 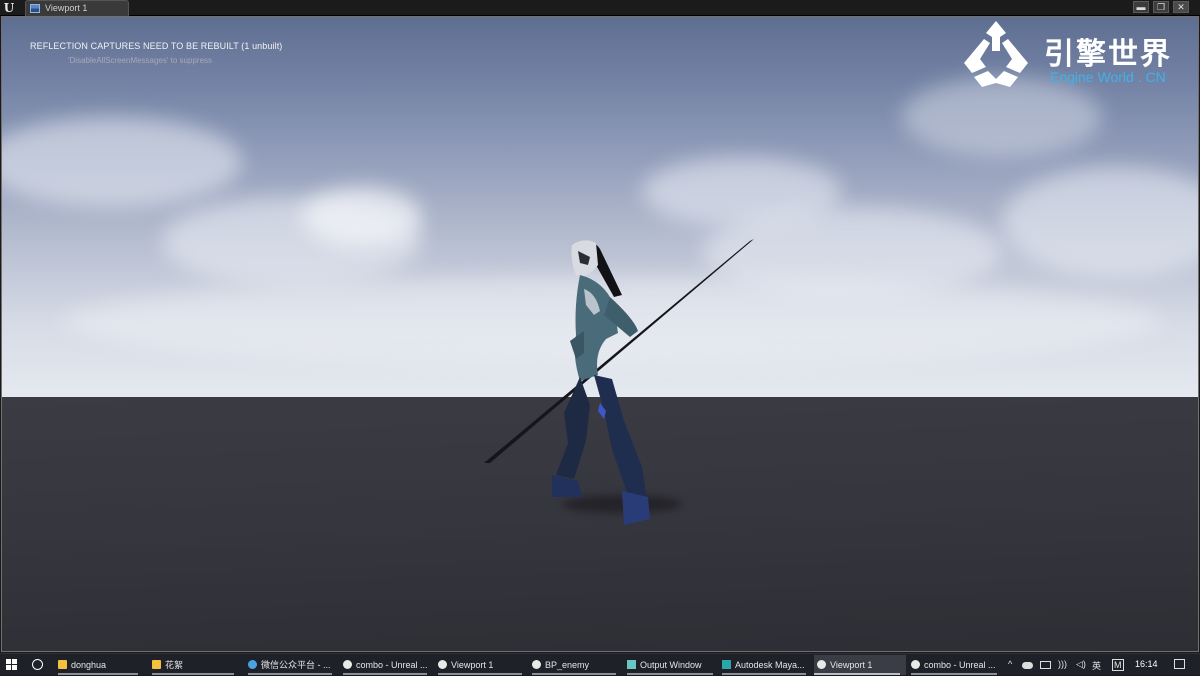 I want to click on browser-icon, so click(x=252, y=664).